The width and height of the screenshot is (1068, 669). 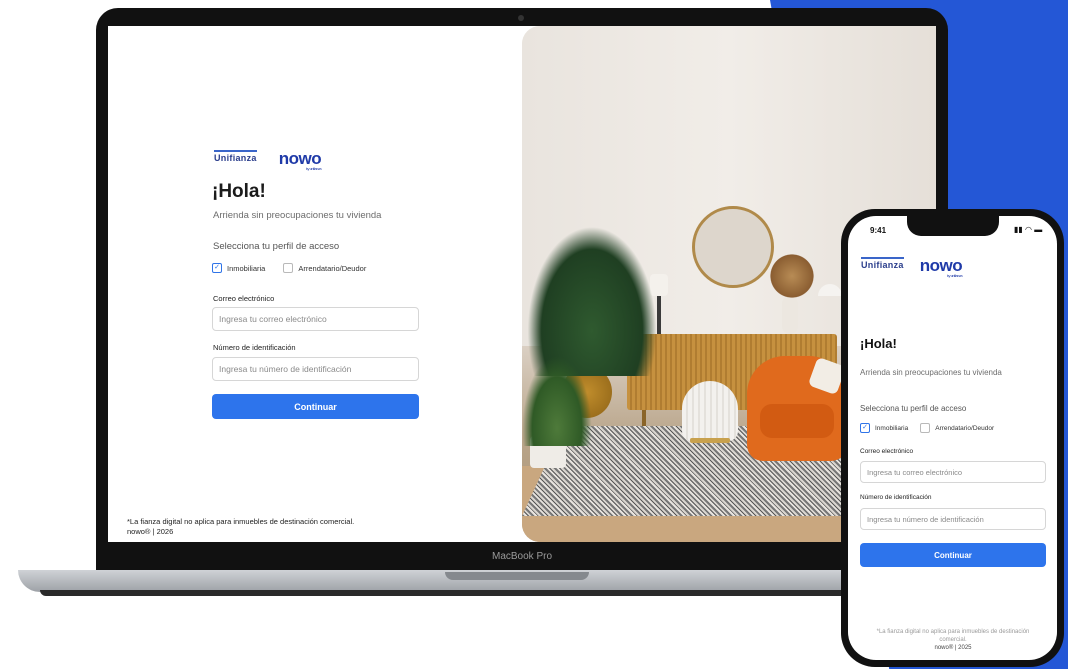 I want to click on status-icons: ▮▮ ◠ ▬, so click(x=1028, y=229).